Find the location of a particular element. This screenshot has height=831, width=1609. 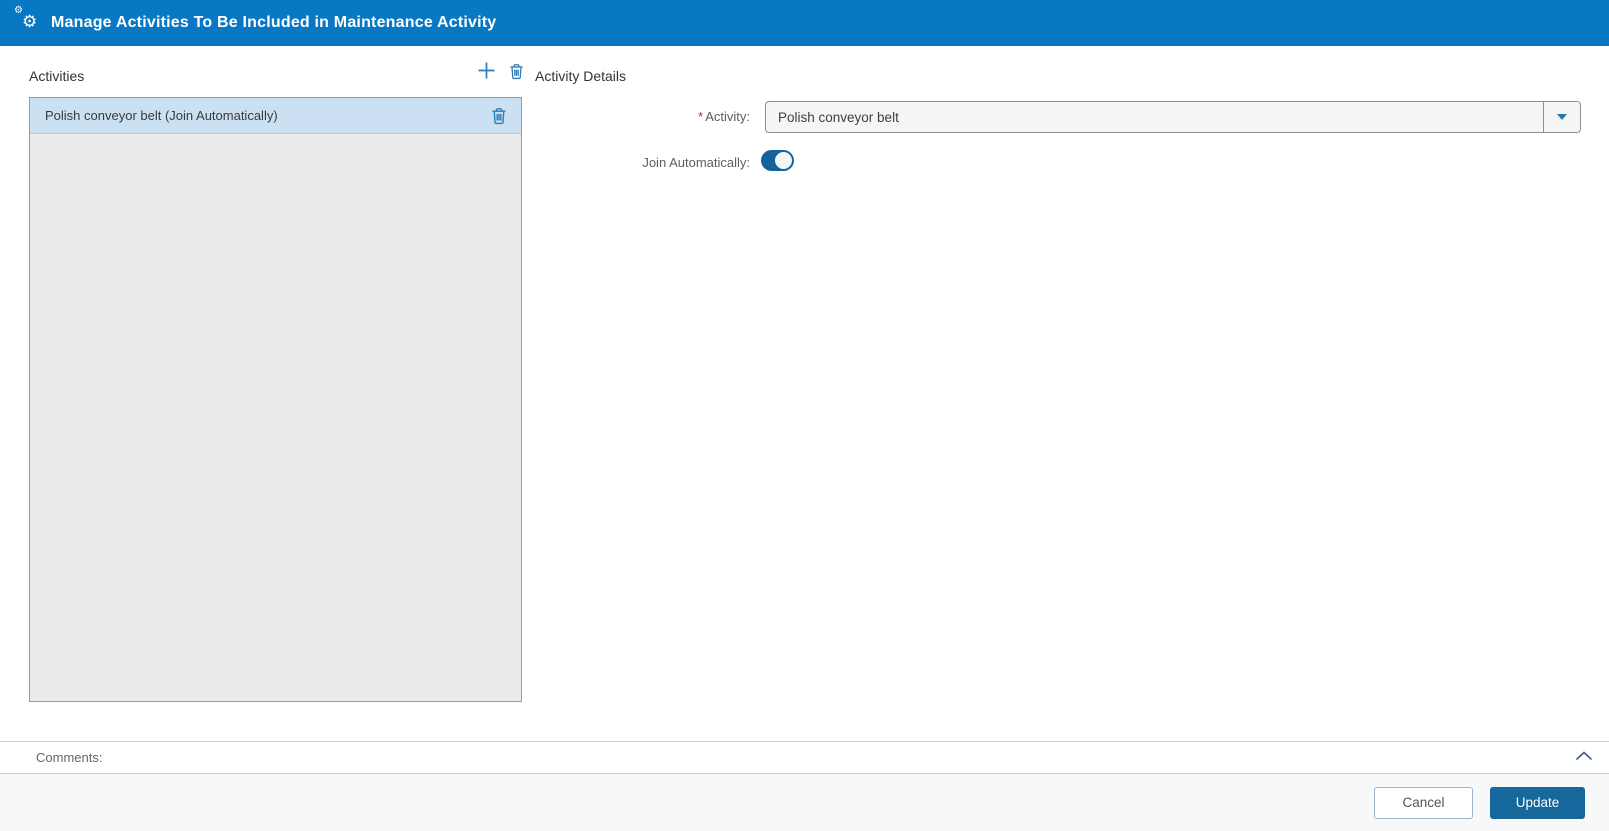

combobox-dropdown-button is located at coordinates (1561, 117).